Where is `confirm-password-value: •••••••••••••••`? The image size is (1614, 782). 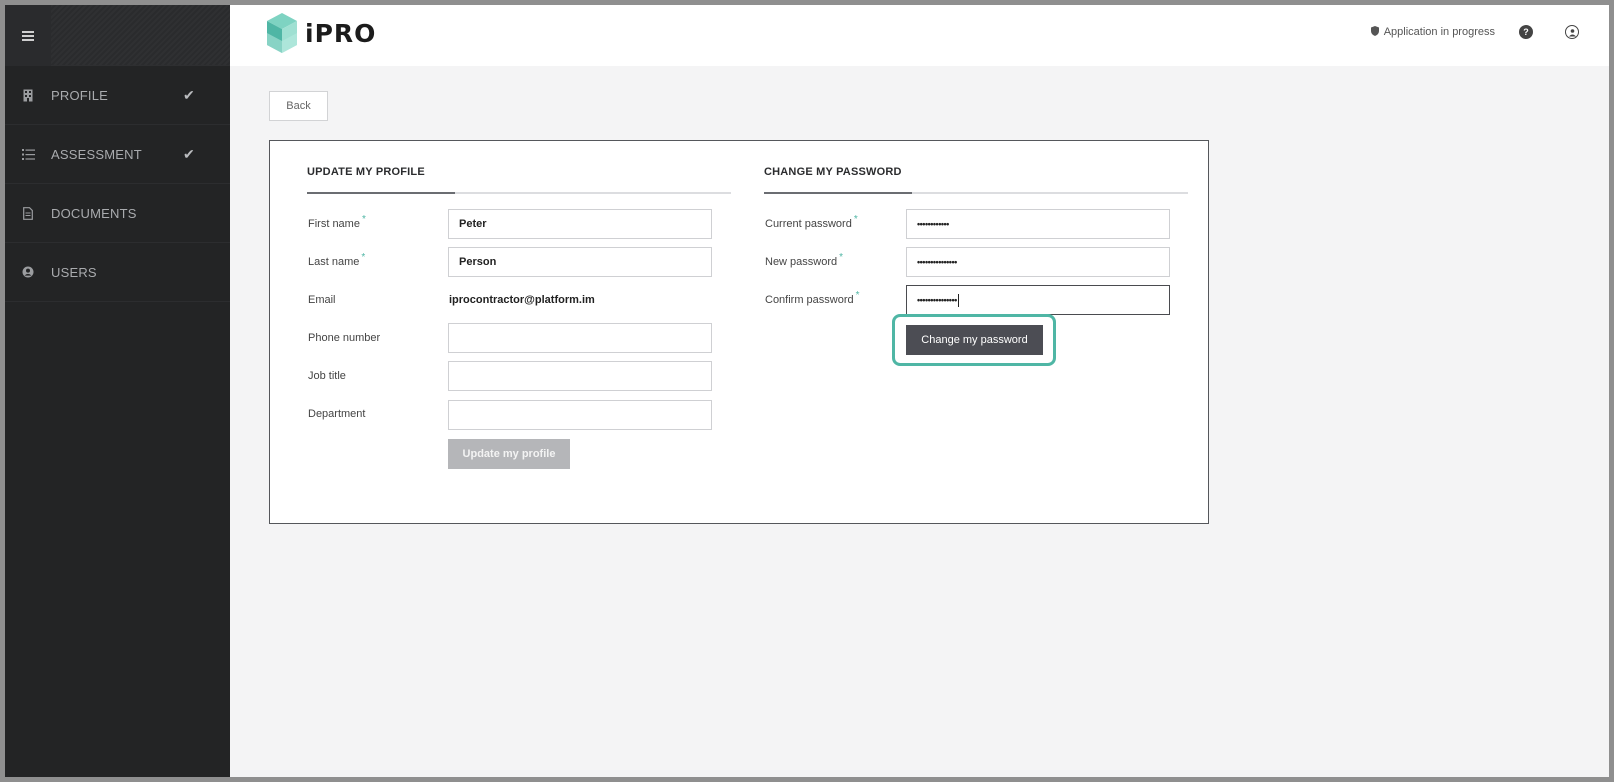
confirm-password-value: ••••••••••••••• is located at coordinates (937, 300).